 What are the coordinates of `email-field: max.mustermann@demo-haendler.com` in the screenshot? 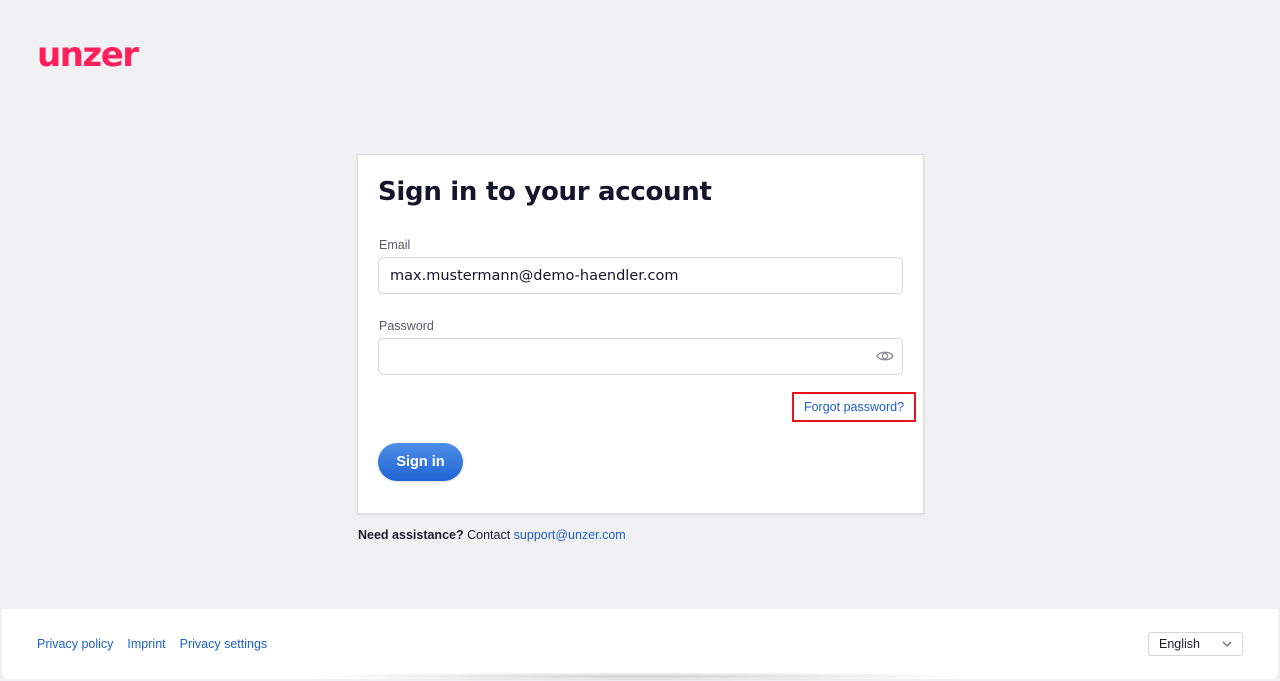 It's located at (640, 275).